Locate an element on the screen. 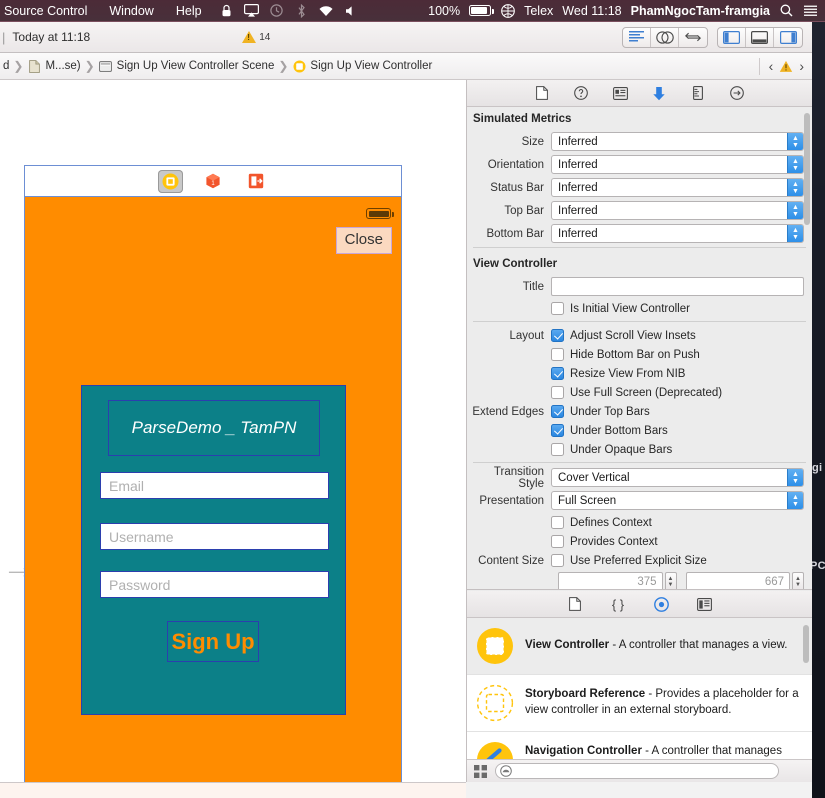  first-responder-icon: 1 is located at coordinates (213, 181).